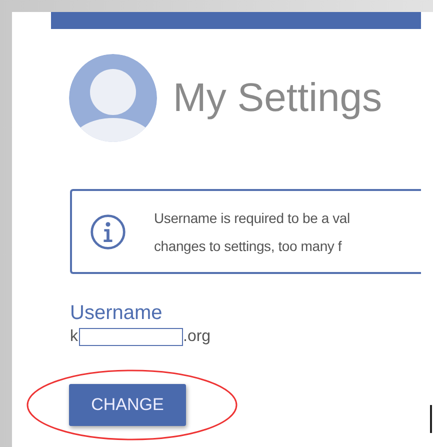  What do you see at coordinates (277, 98) in the screenshot?
I see `page-title: My Settings` at bounding box center [277, 98].